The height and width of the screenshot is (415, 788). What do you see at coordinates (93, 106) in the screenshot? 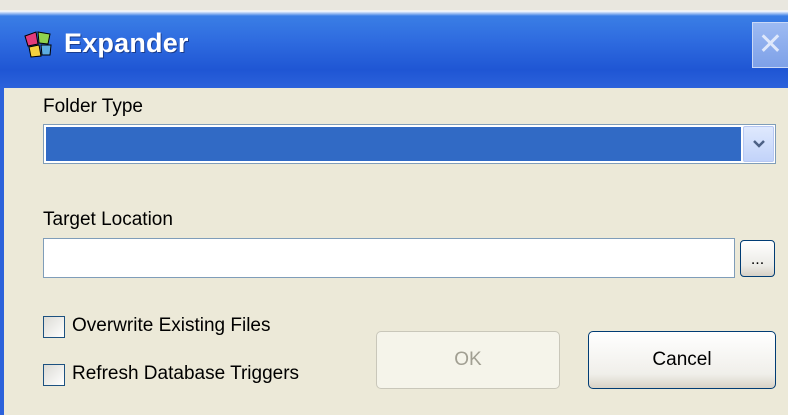
I see `folder-type-label: Folder Type` at bounding box center [93, 106].